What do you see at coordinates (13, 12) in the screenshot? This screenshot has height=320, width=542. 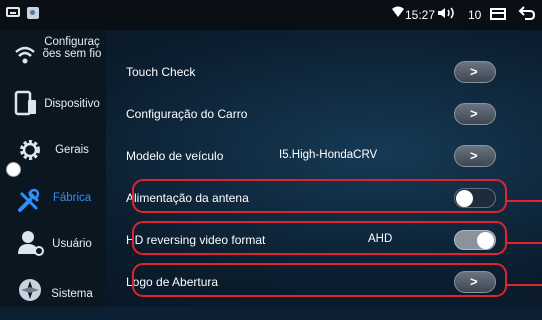 I see `window-icon` at bounding box center [13, 12].